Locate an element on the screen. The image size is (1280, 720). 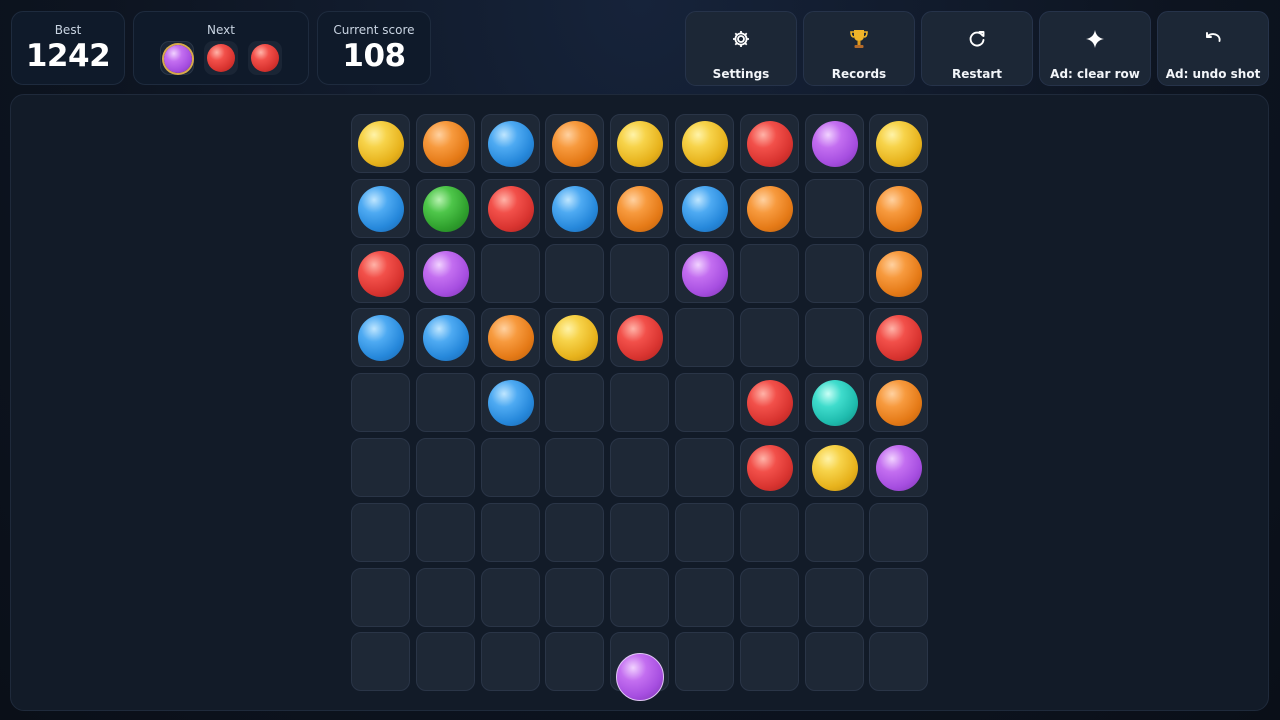
current-score-value: 108 is located at coordinates (374, 56).